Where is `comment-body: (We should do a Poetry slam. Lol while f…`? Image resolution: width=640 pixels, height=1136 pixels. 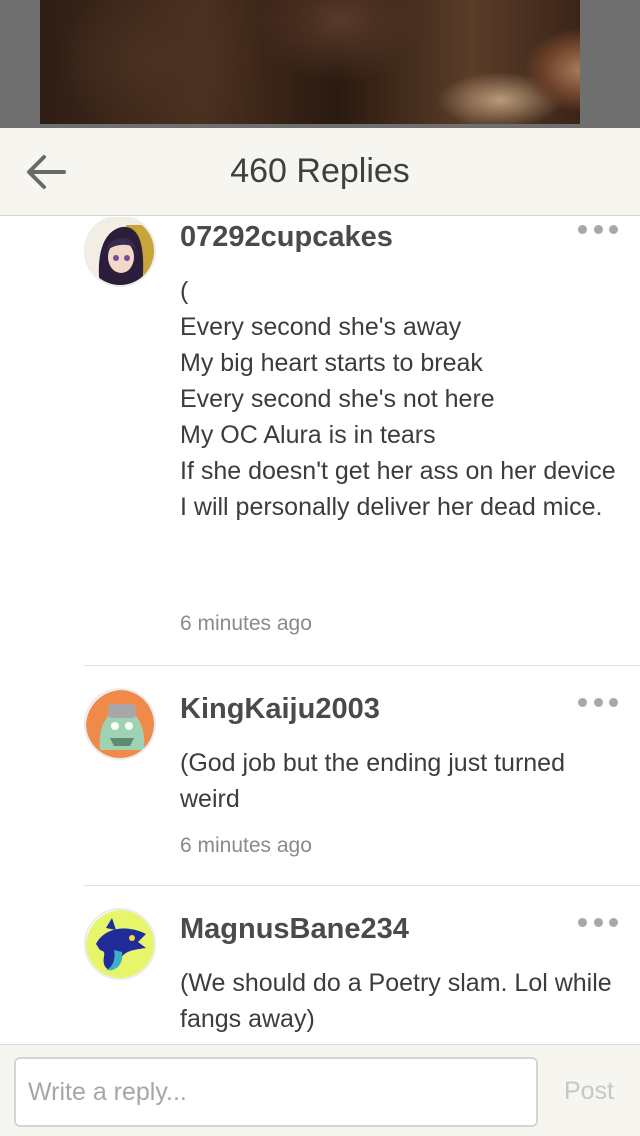
comment-body: (We should do a Poetry slam. Lol while f… is located at coordinates (396, 1001).